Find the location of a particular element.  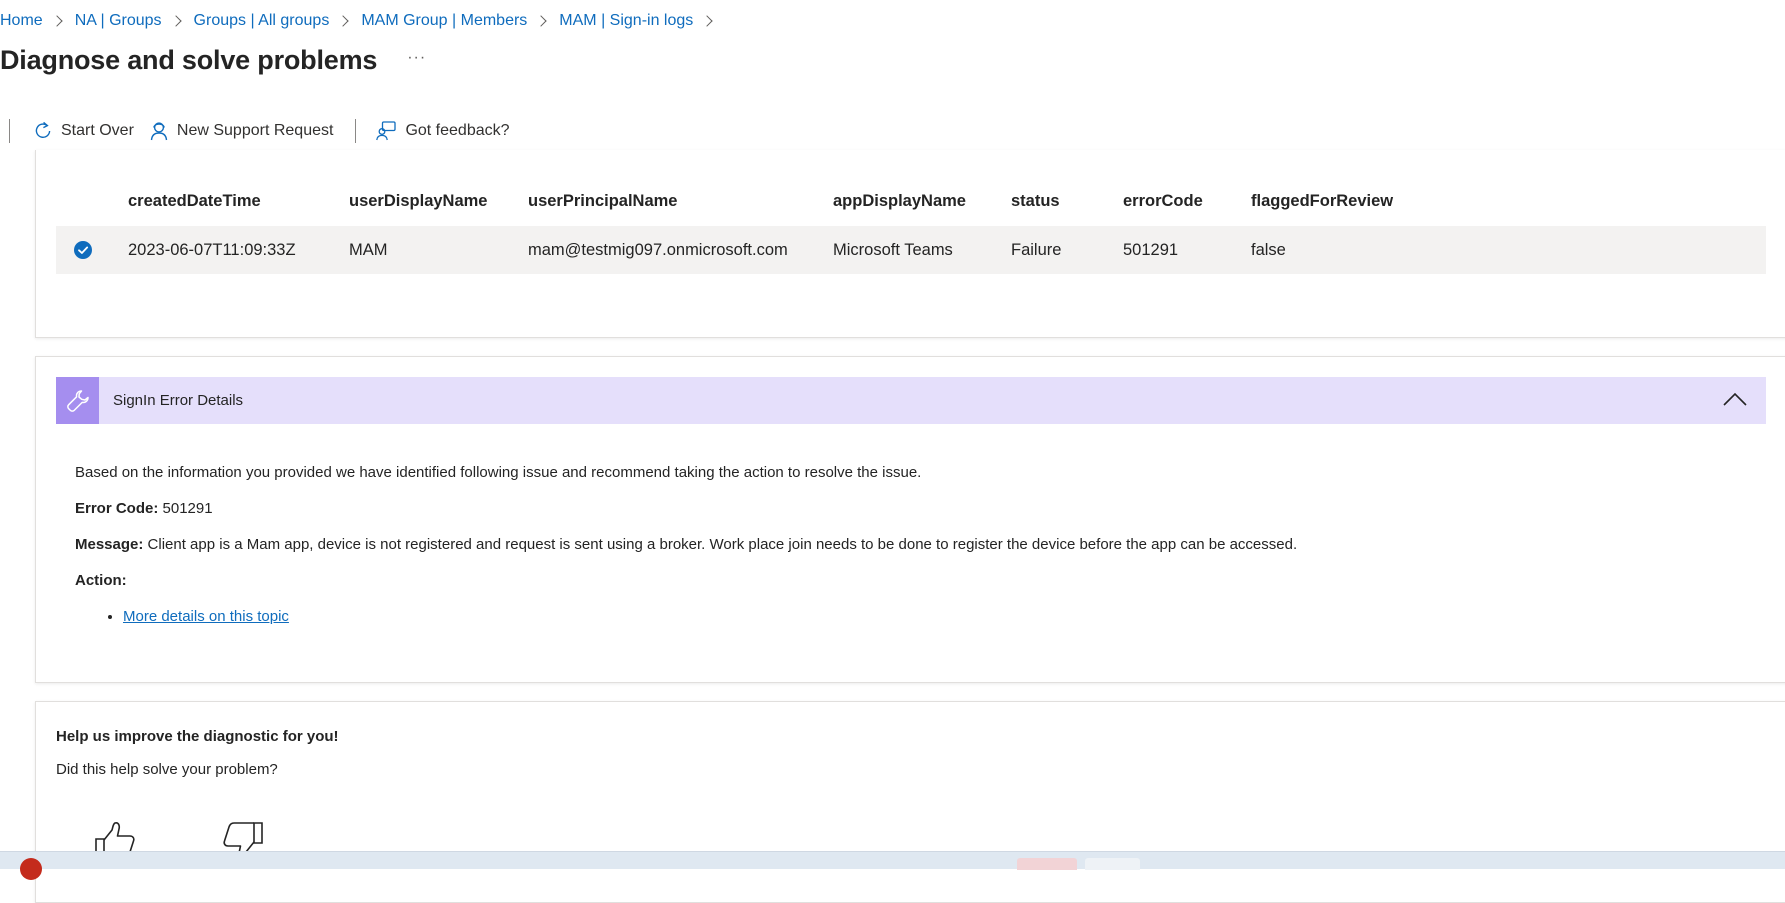

cell-user-display-name: MAM is located at coordinates (368, 249).